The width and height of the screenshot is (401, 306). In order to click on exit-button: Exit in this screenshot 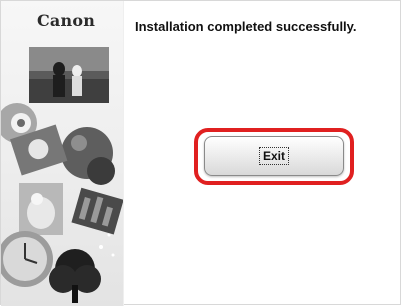, I will do `click(274, 156)`.